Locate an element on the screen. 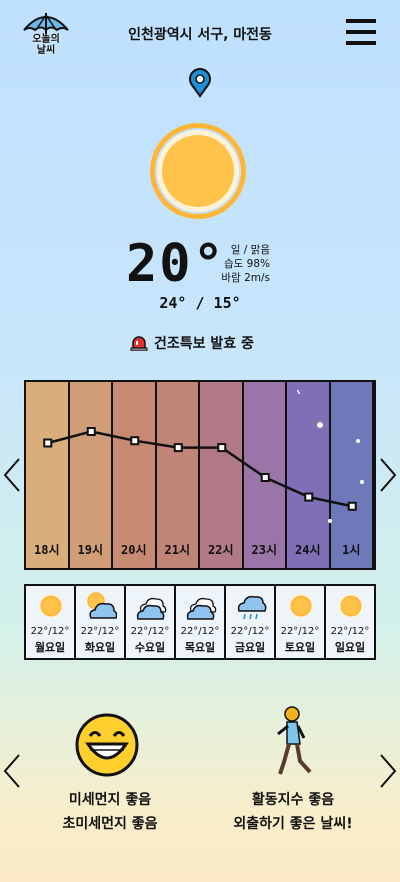  location-pin-icon is located at coordinates (200, 83).